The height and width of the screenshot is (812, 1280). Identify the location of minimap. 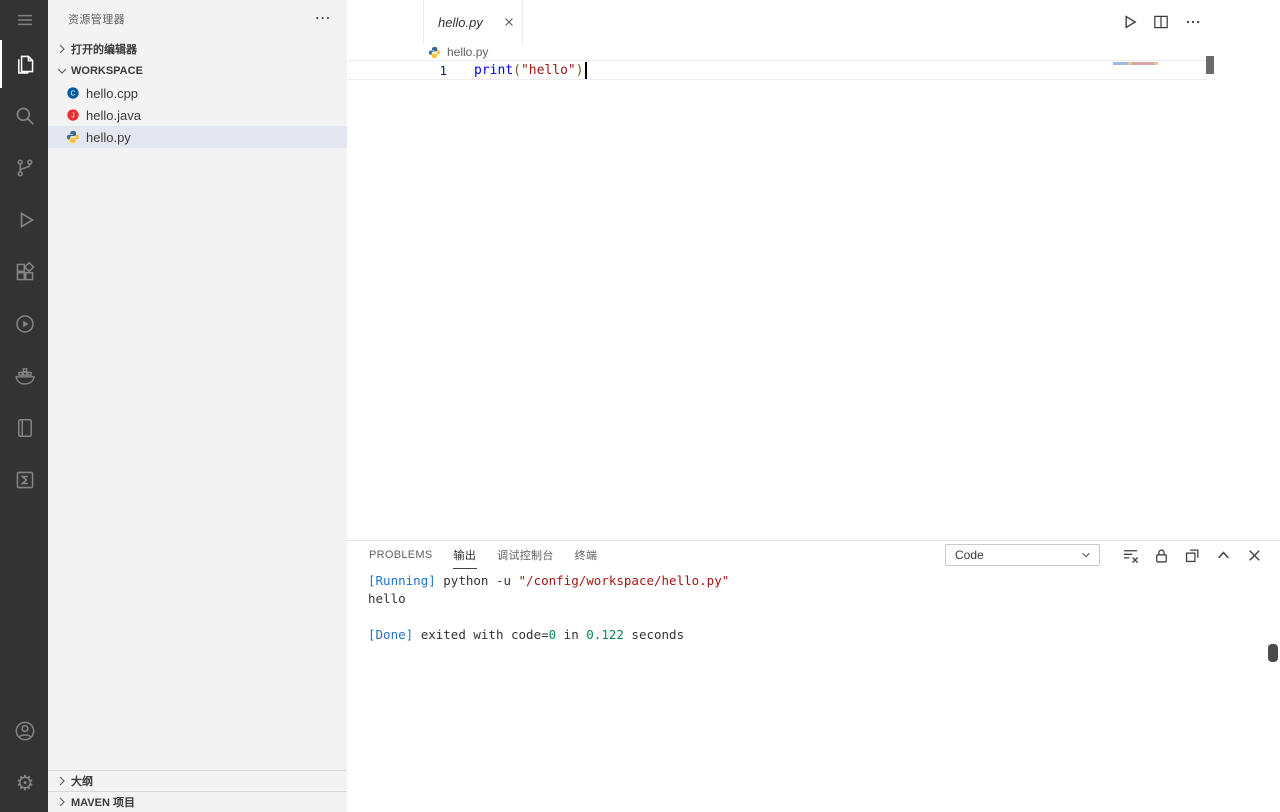
(1135, 63).